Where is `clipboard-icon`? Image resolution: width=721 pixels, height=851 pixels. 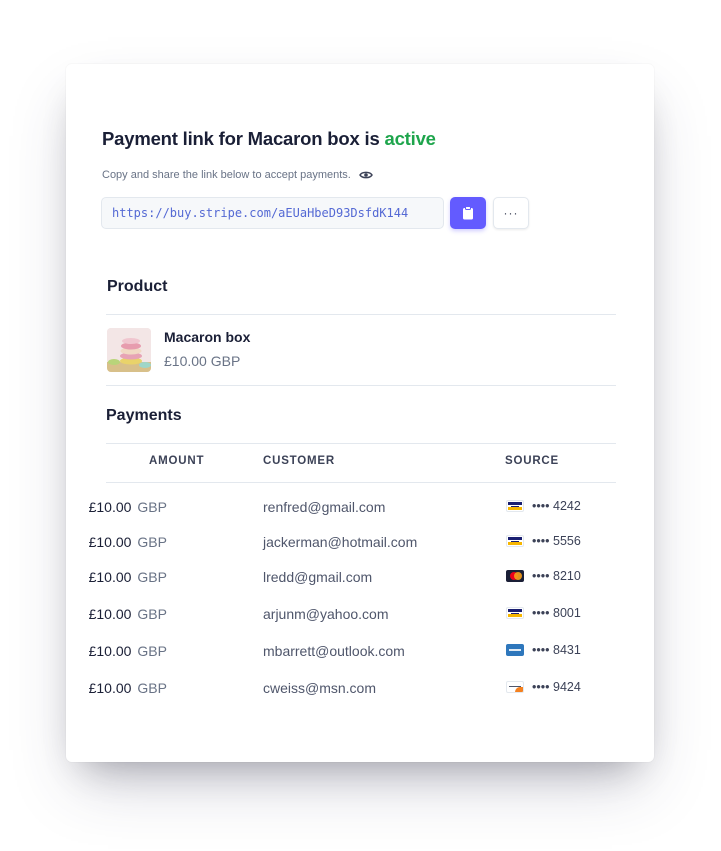
clipboard-icon is located at coordinates (468, 213).